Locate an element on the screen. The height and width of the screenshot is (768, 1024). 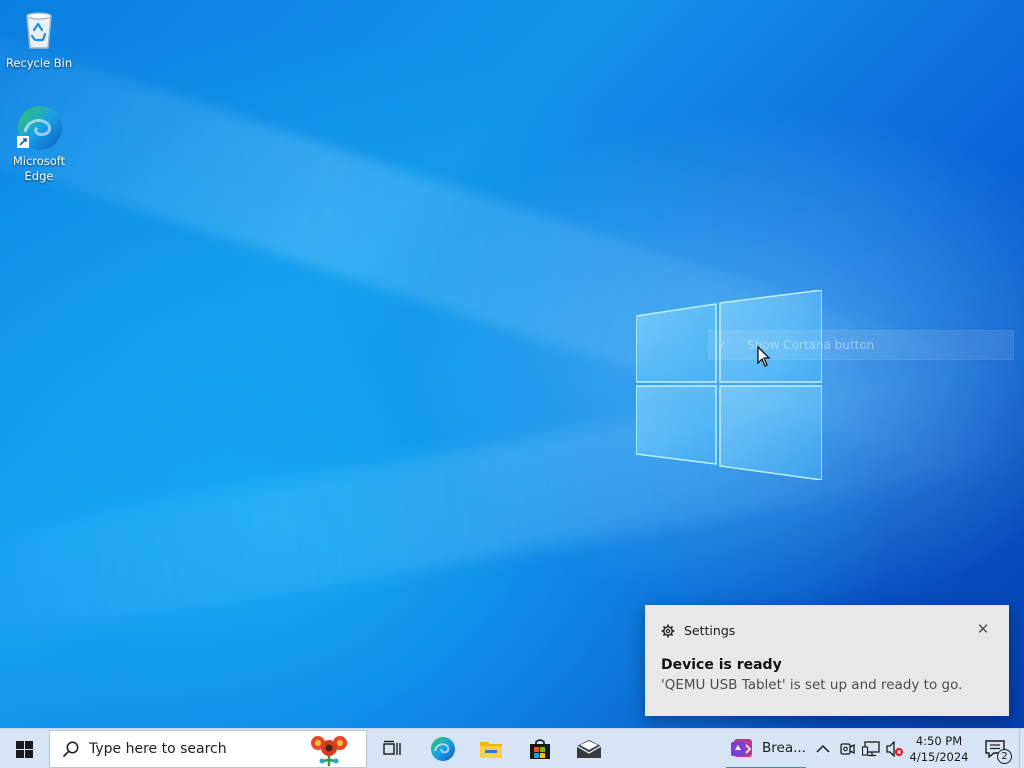
check-icon: ✓ is located at coordinates (722, 345).